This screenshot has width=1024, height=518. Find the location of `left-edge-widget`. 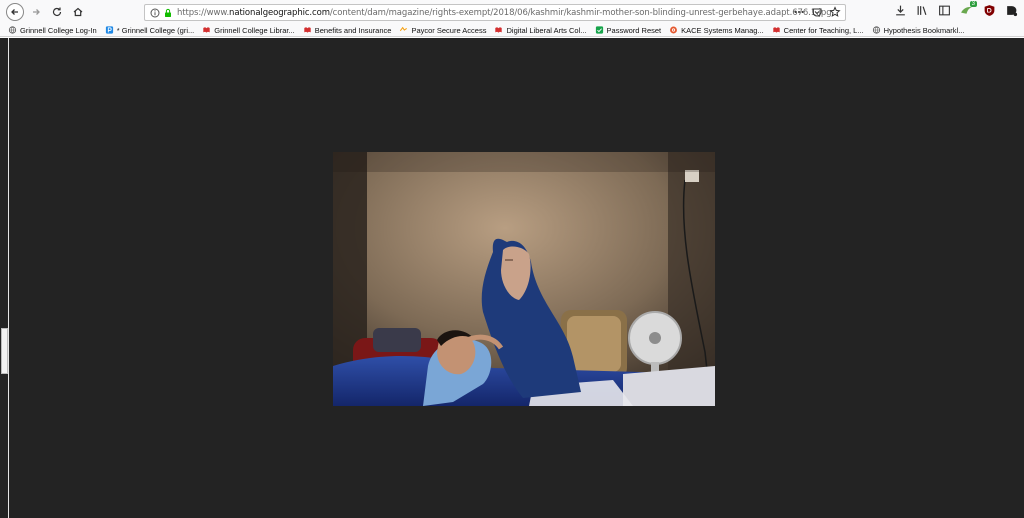

left-edge-widget is located at coordinates (4, 351).